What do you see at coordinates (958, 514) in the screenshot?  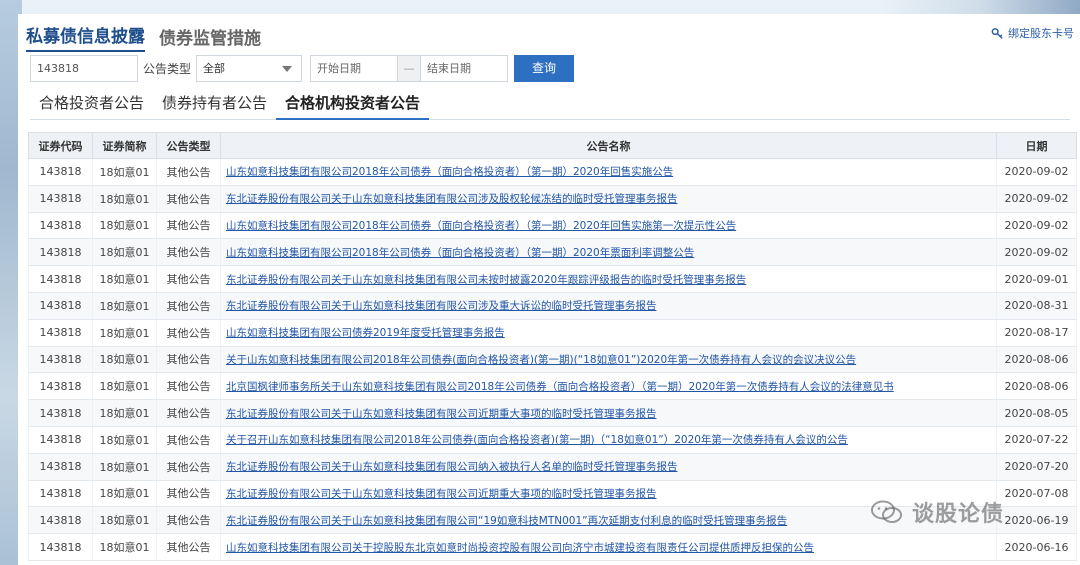 I see `watermark-text: 谈股论债` at bounding box center [958, 514].